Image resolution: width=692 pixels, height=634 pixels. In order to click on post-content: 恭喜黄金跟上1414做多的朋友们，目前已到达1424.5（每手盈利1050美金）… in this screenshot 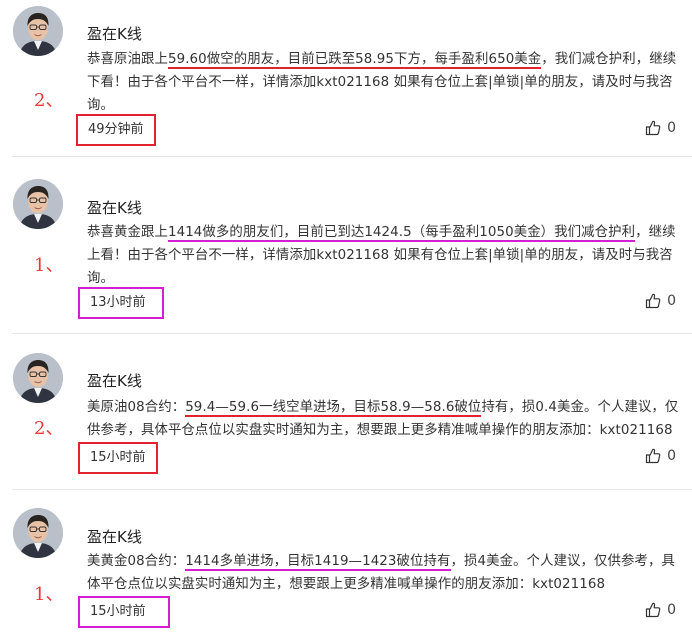, I will do `click(387, 255)`.